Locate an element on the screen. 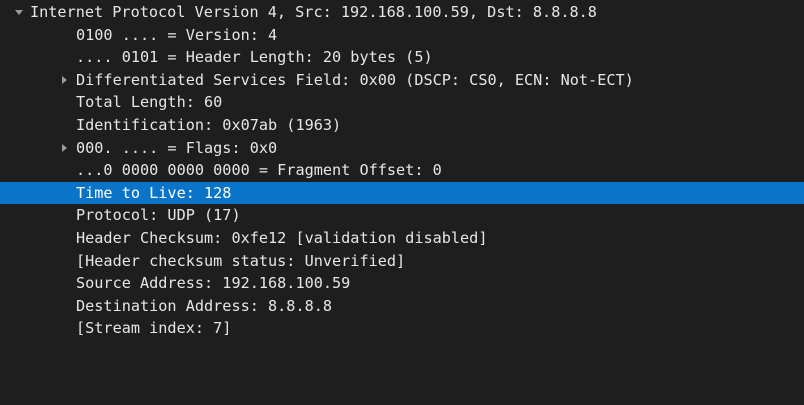 The image size is (804, 405). tree-item-identification: Identification: 0x07ab (1963) is located at coordinates (402, 125).